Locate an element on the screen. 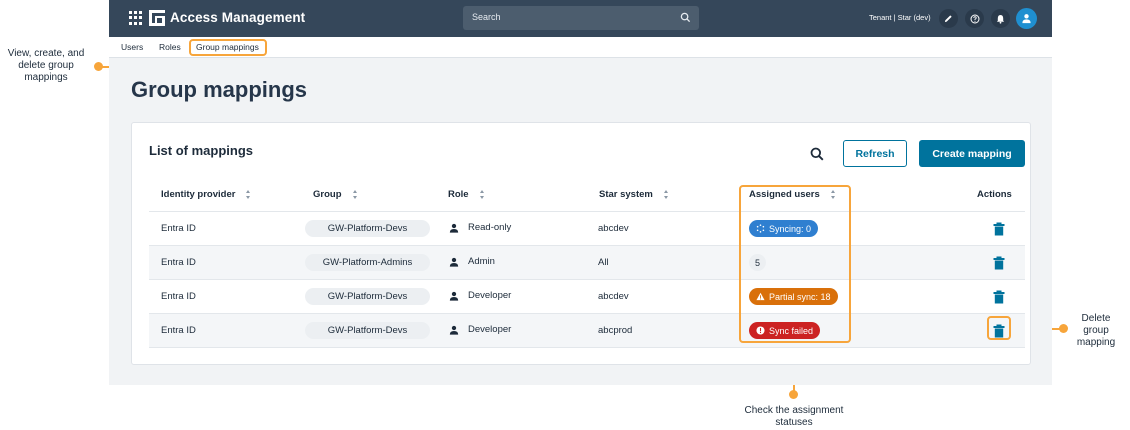 This screenshot has height=430, width=1130. column-label: Star system is located at coordinates (626, 194).